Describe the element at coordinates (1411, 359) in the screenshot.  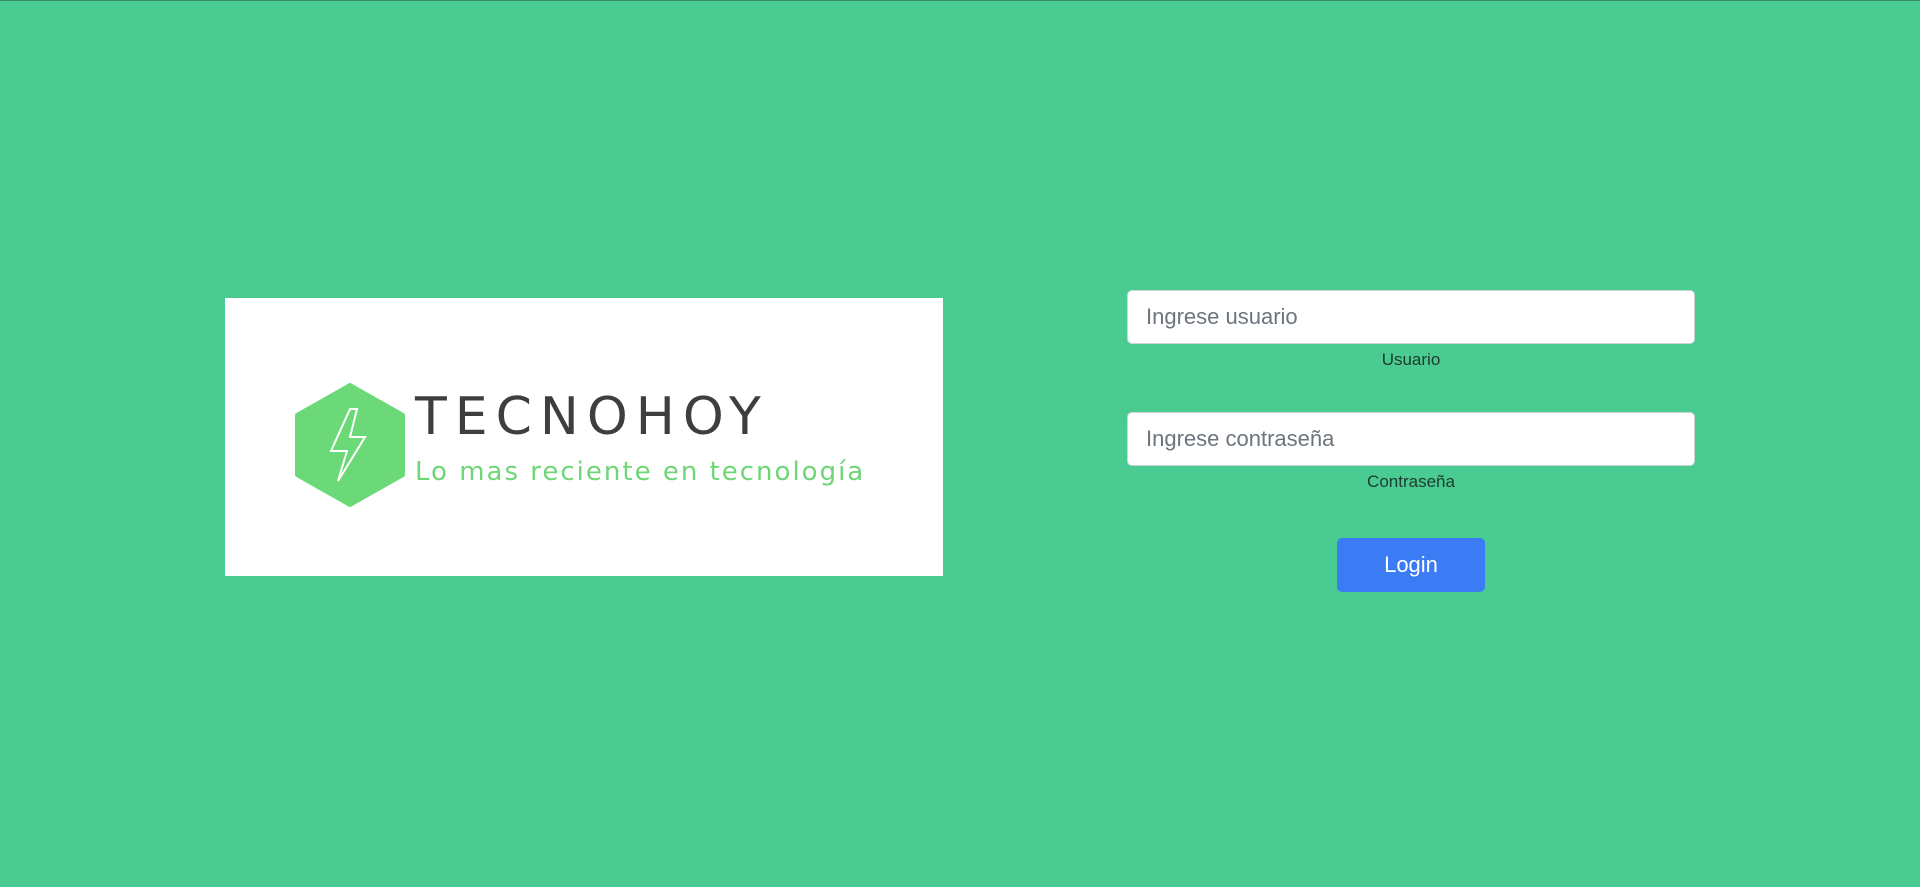
I see `username-label: Usuario` at that location.